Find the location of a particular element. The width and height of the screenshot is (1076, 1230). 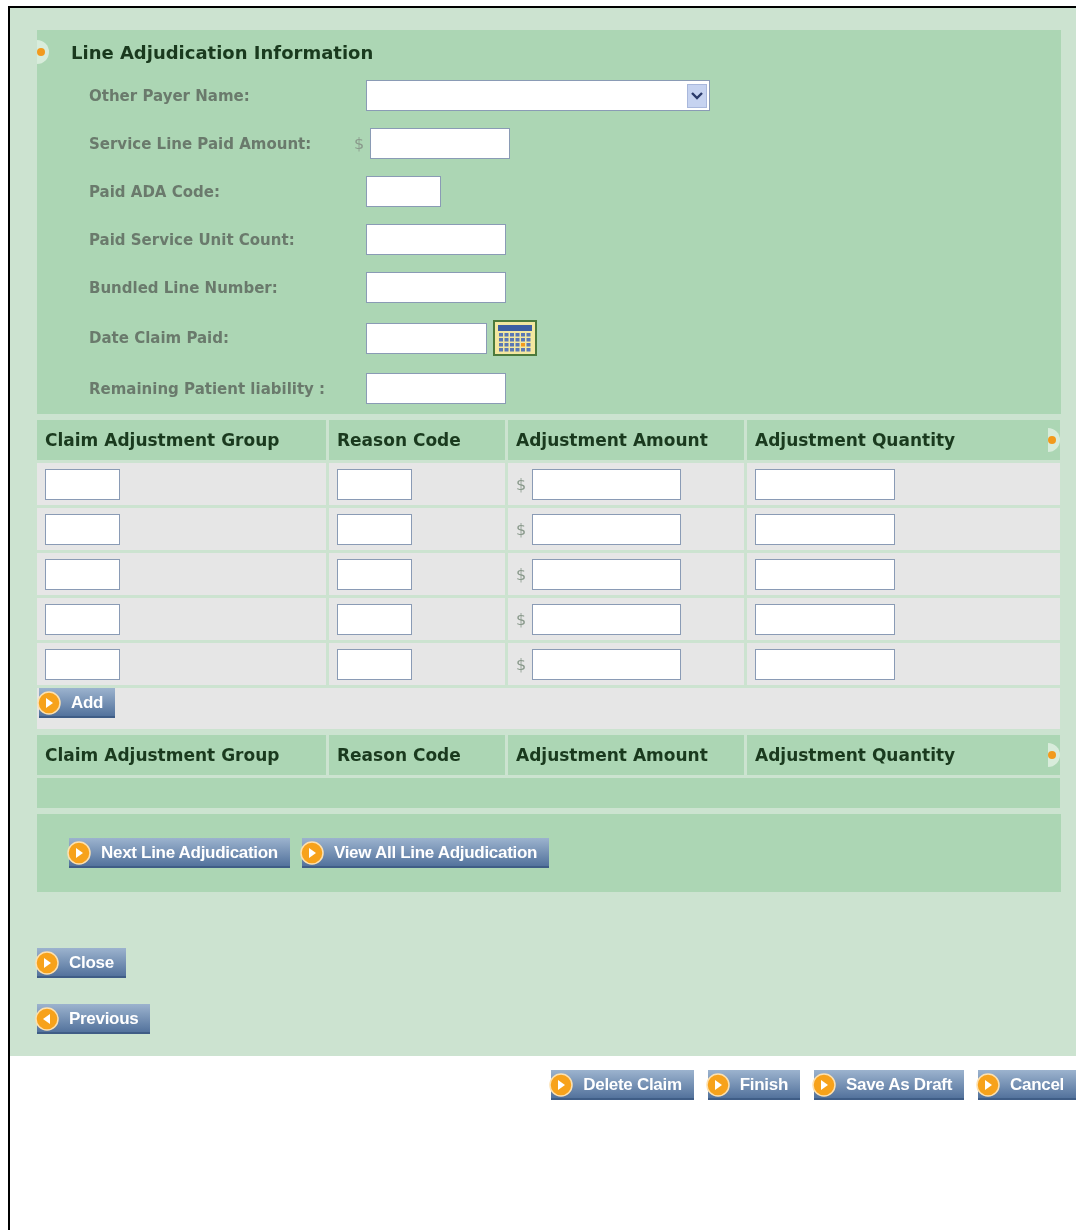

field-label: Other Payer Name: is located at coordinates (169, 95).